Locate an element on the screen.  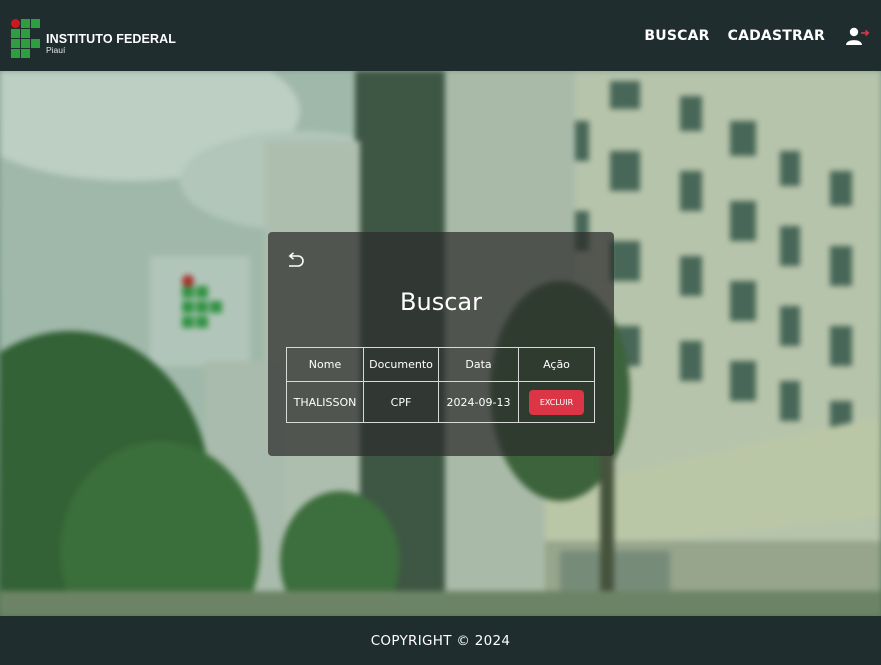
column-header-data: Data is located at coordinates (478, 364).